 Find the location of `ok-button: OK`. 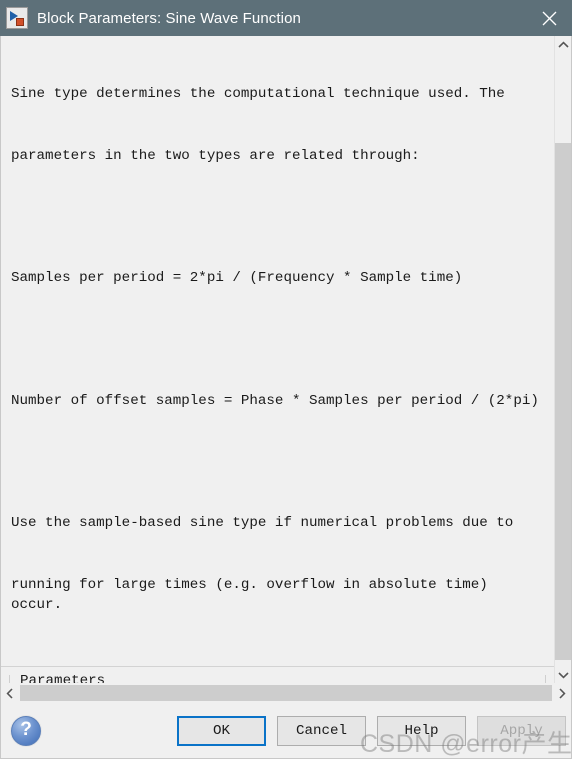

ok-button: OK is located at coordinates (221, 730).